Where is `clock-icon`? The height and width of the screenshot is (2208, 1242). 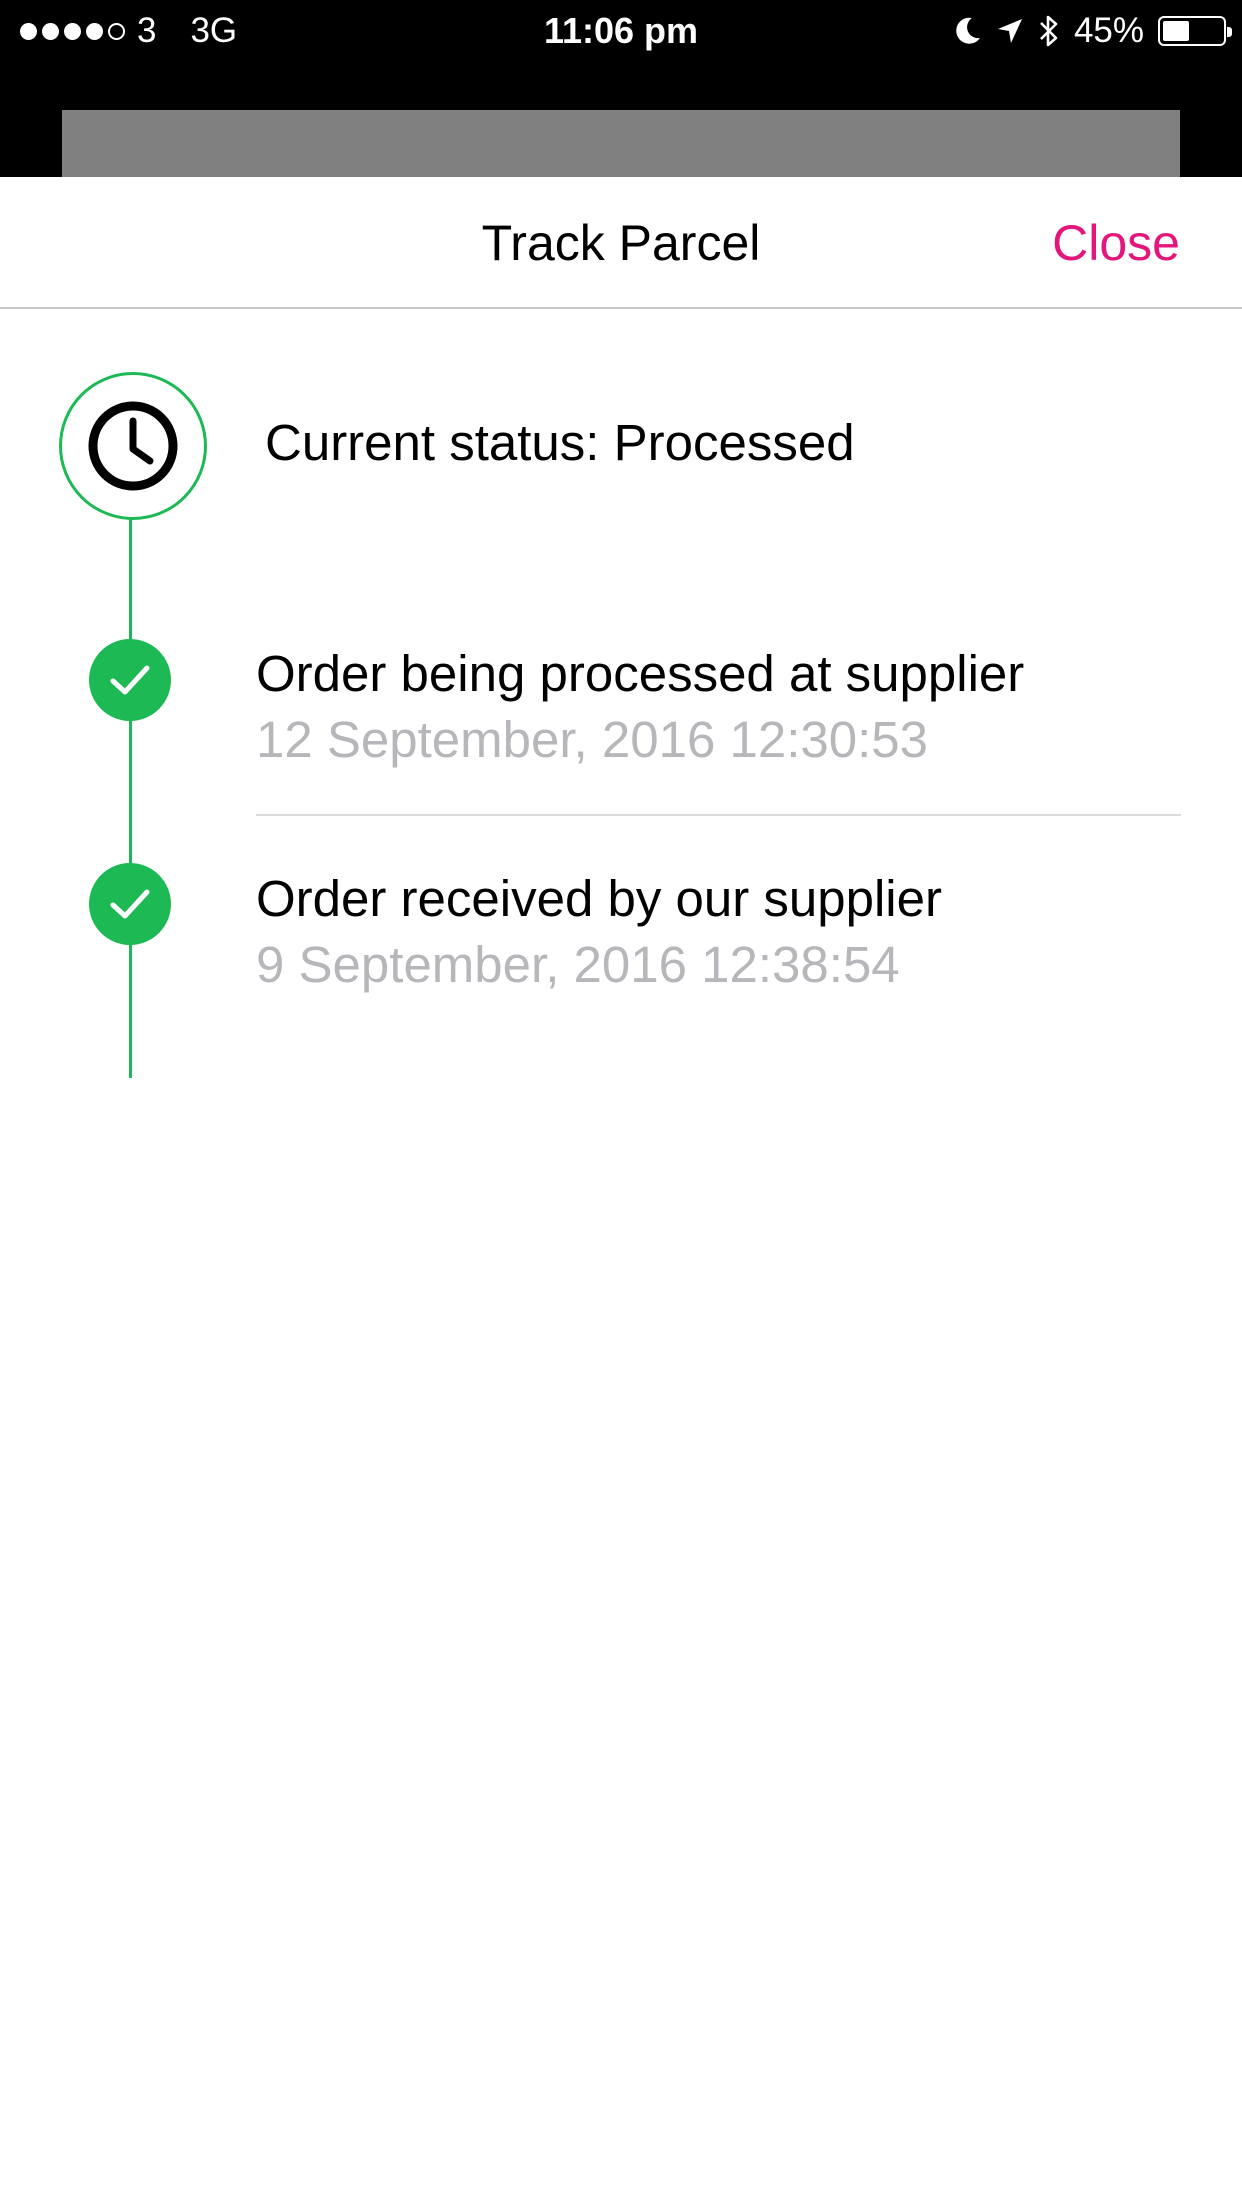
clock-icon is located at coordinates (133, 446).